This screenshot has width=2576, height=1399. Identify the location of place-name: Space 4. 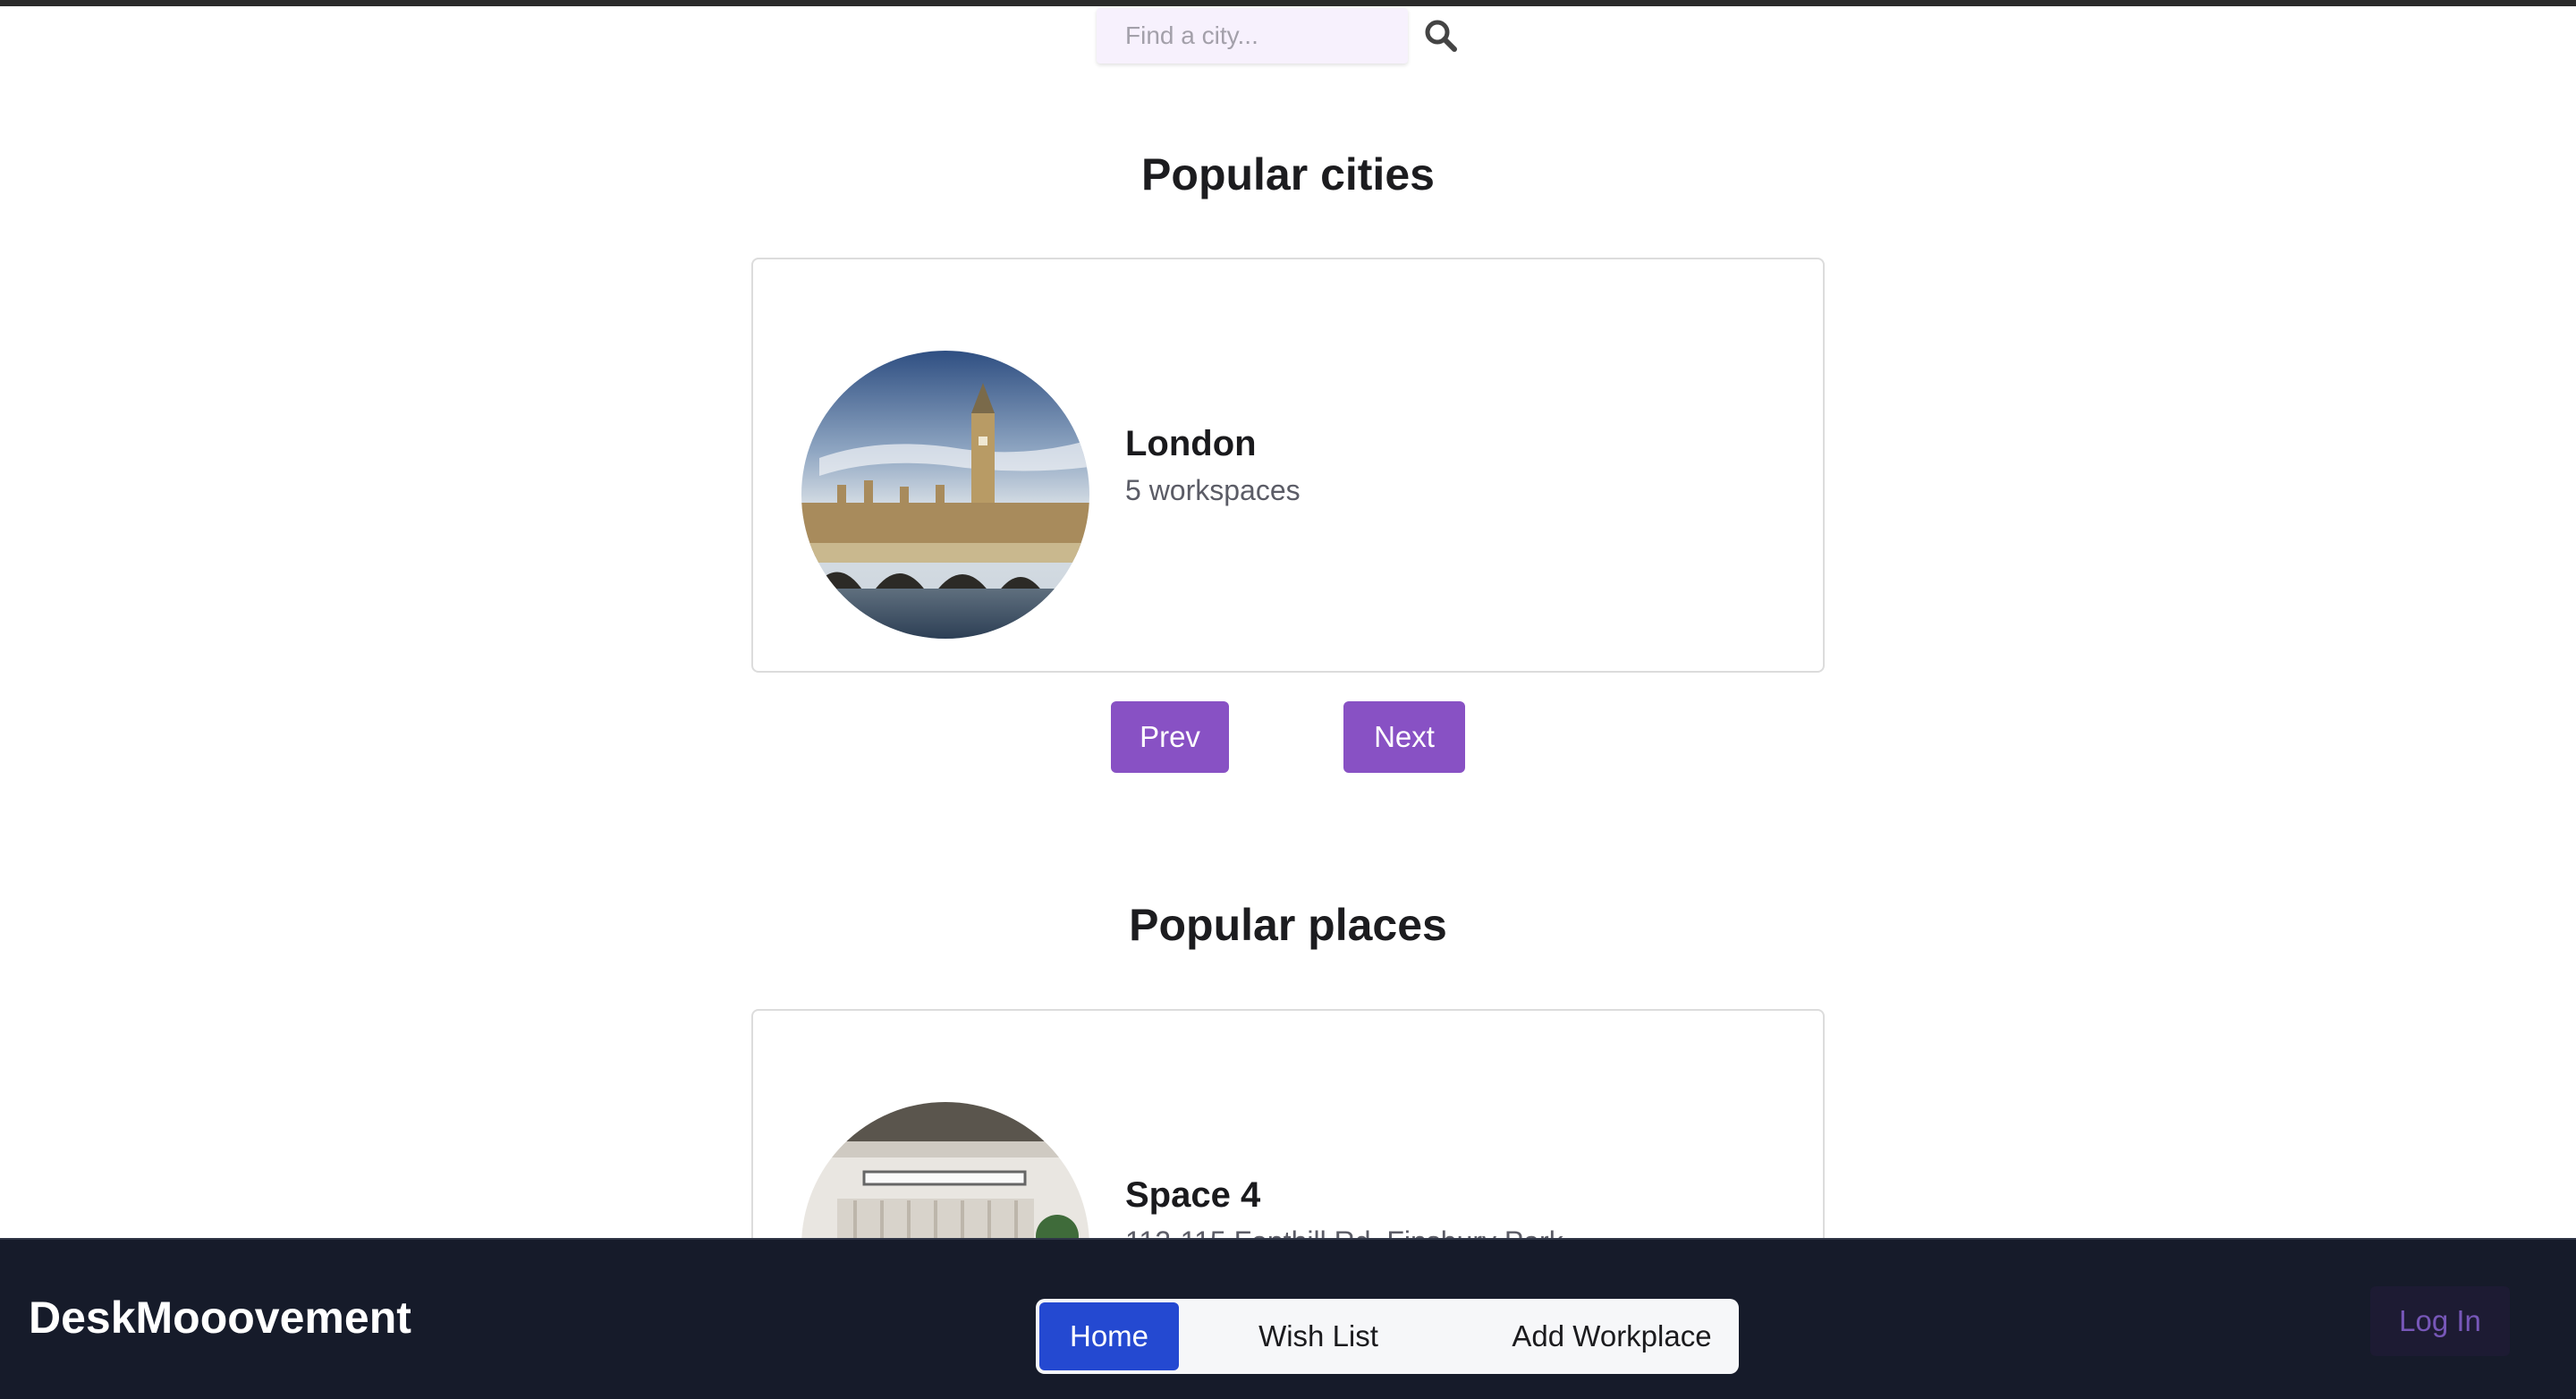
(1193, 1195).